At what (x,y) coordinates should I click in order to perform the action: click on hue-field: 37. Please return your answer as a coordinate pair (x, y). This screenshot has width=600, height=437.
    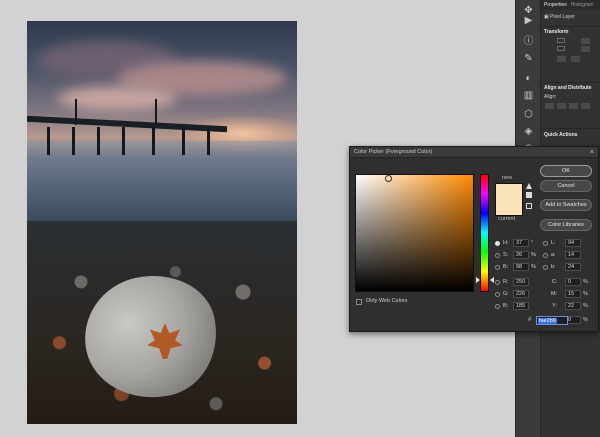
    Looking at the image, I should click on (521, 243).